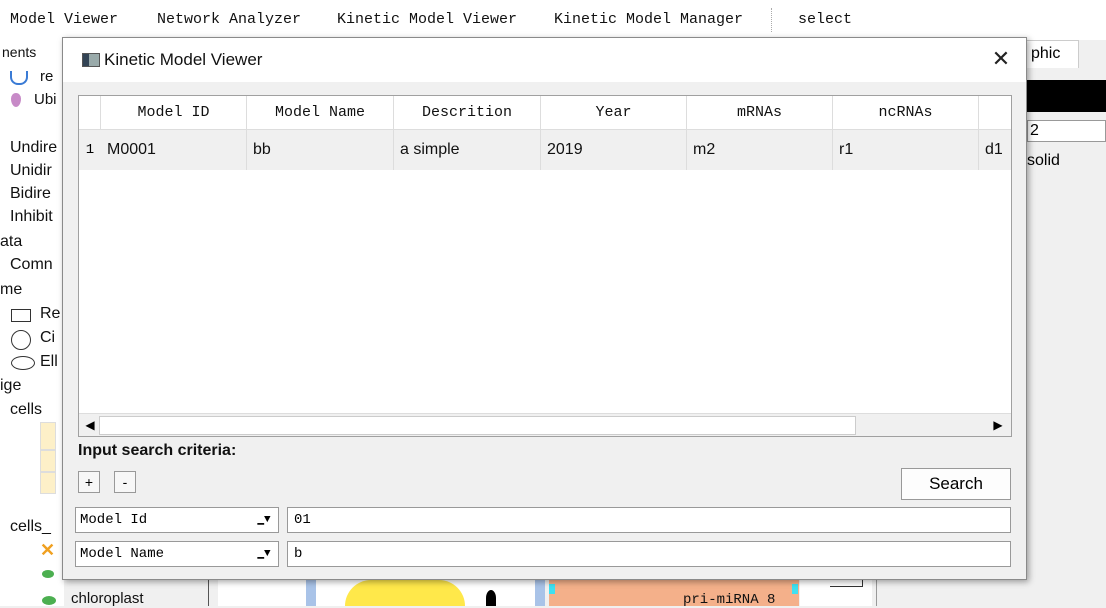 The width and height of the screenshot is (1106, 608). What do you see at coordinates (427, 19) in the screenshot?
I see `menu-kinetic-model-viewer: Kinetic Model Viewer` at bounding box center [427, 19].